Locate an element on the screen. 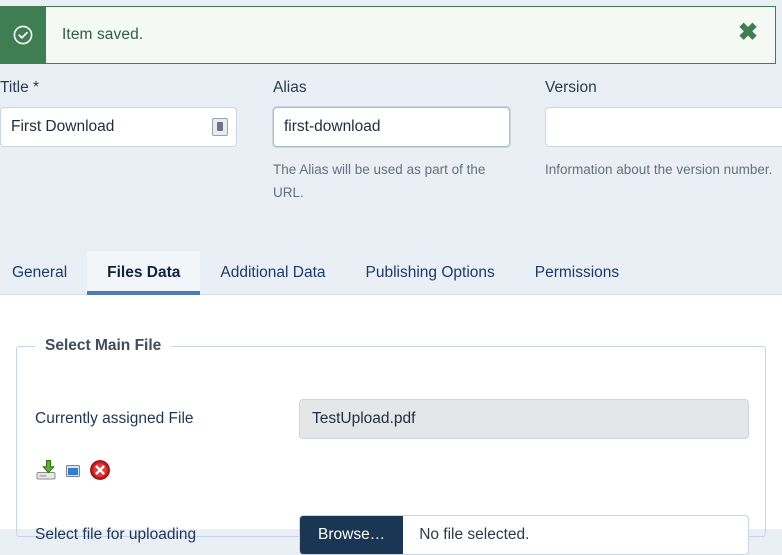 The width and height of the screenshot is (782, 555). alias-label: Alias is located at coordinates (290, 87).